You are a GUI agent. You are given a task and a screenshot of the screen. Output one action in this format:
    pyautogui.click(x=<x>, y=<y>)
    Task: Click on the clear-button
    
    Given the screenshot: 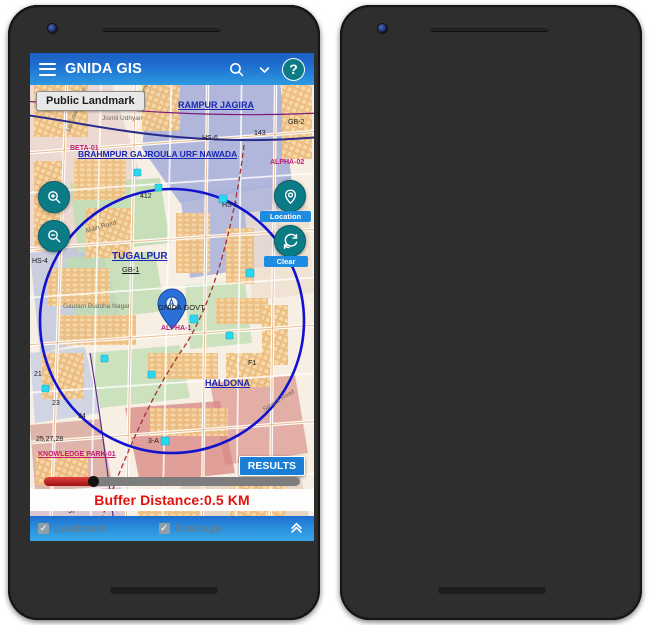 What is the action you would take?
    pyautogui.click(x=290, y=241)
    